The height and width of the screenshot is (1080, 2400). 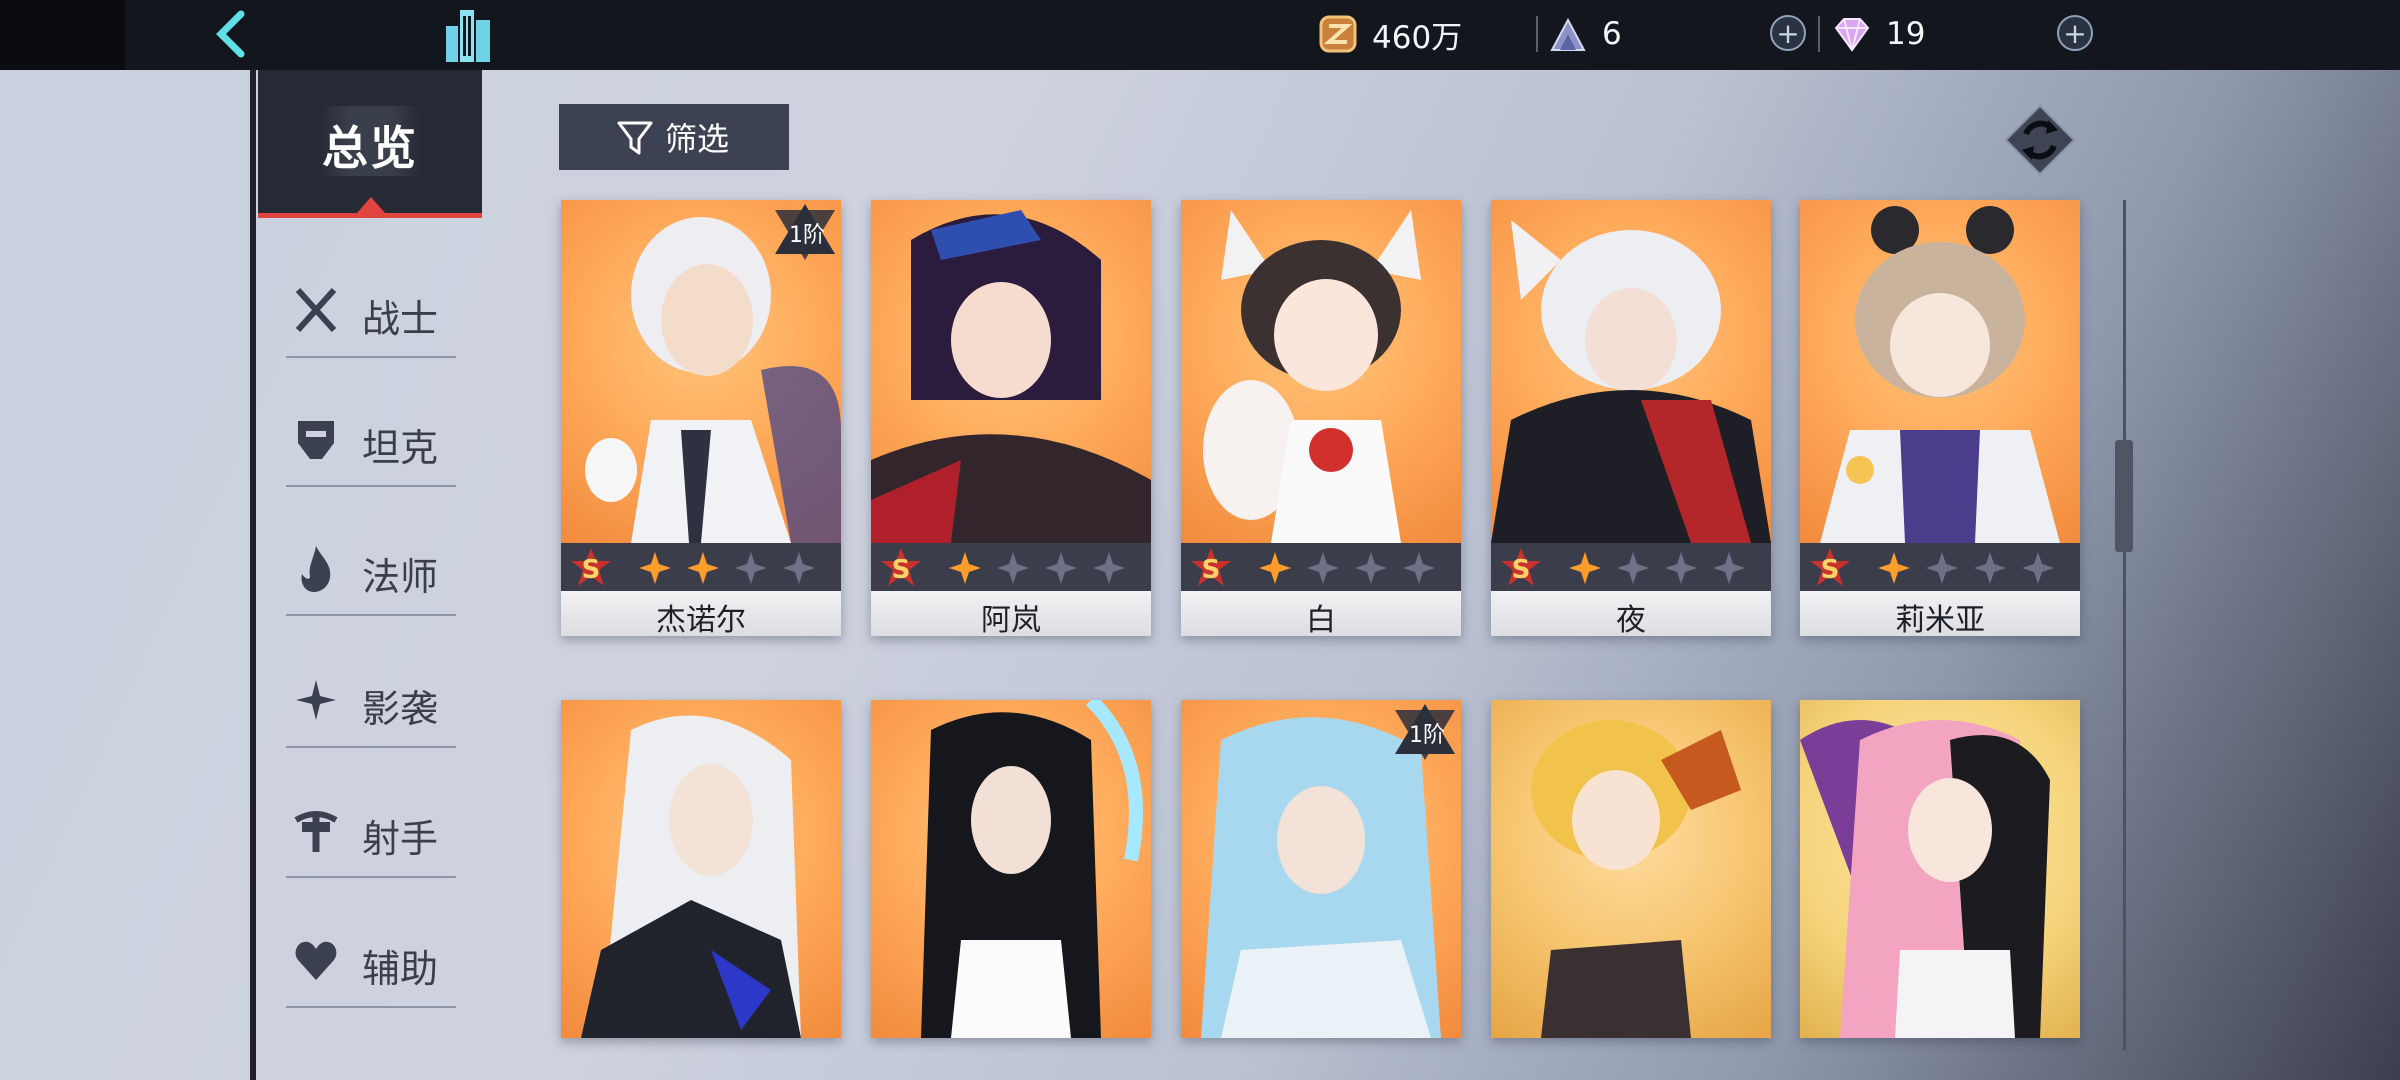 I want to click on active-underline, so click(x=370, y=215).